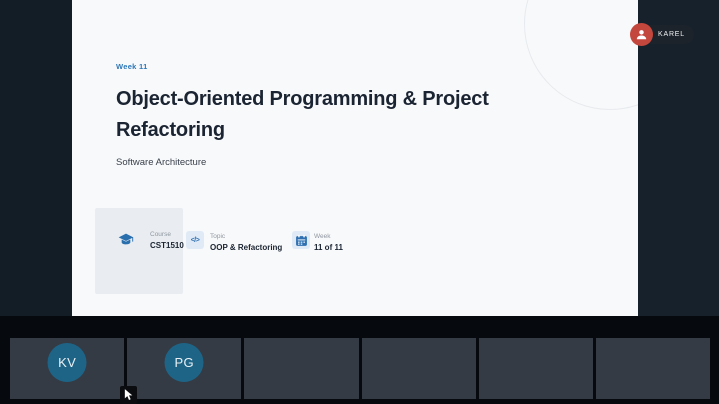 The image size is (719, 404). What do you see at coordinates (195, 240) in the screenshot?
I see `code-icon: </>` at bounding box center [195, 240].